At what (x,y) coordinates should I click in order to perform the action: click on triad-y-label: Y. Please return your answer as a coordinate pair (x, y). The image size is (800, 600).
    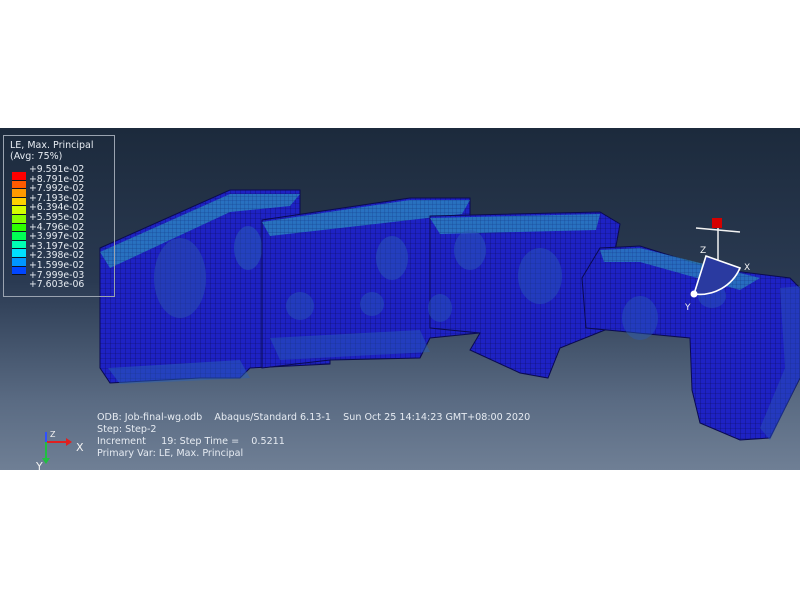
    Looking at the image, I should click on (39, 465).